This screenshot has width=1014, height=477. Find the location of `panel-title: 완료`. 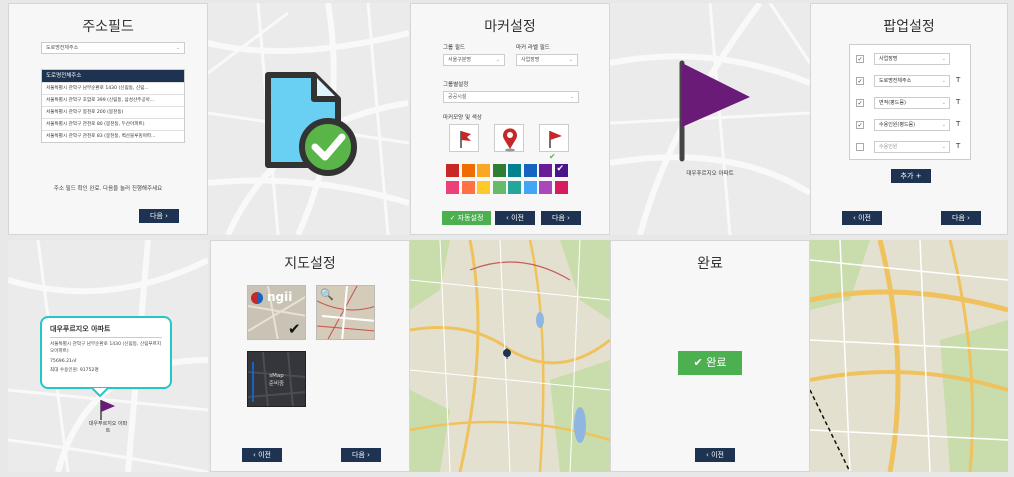

panel-title: 완료 is located at coordinates (710, 264).